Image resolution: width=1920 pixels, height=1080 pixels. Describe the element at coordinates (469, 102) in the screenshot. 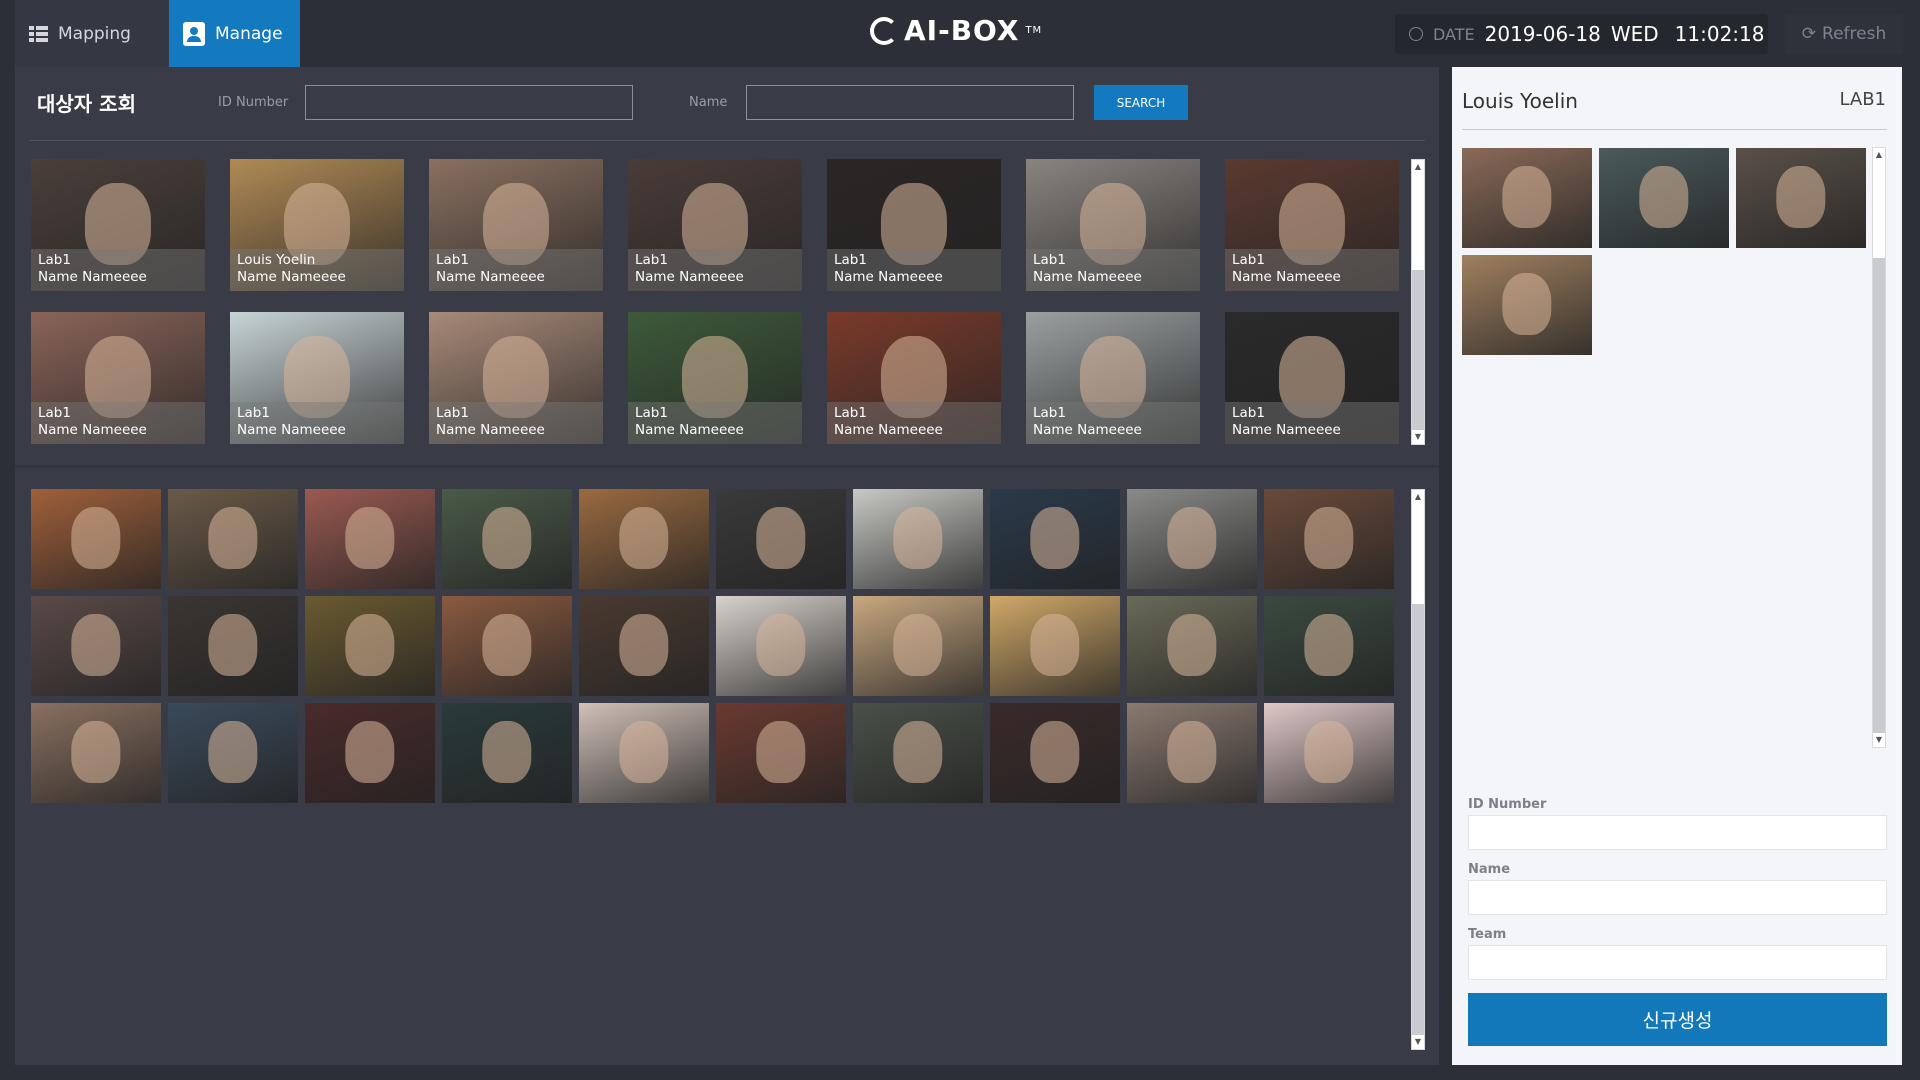

I see `id-number-input` at that location.